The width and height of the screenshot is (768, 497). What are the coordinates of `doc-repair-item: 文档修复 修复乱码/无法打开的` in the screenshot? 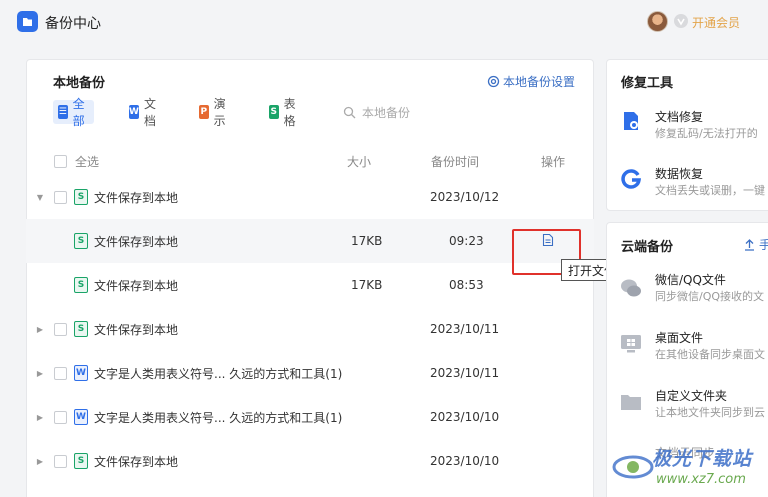 It's located at (694, 126).